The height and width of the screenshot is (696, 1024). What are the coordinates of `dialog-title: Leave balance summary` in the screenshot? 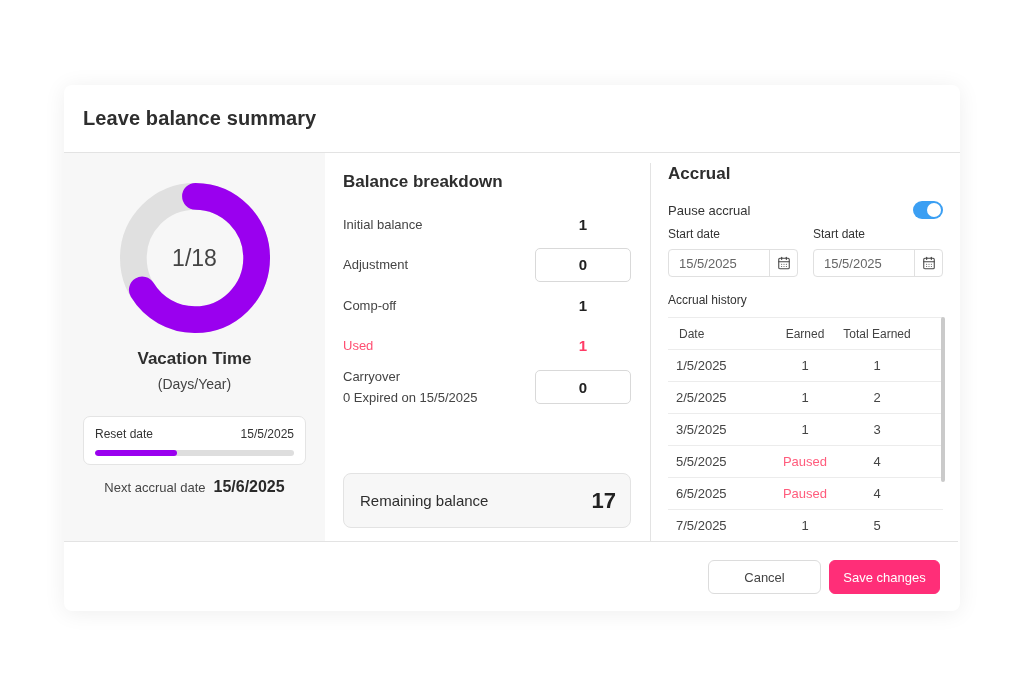 It's located at (200, 118).